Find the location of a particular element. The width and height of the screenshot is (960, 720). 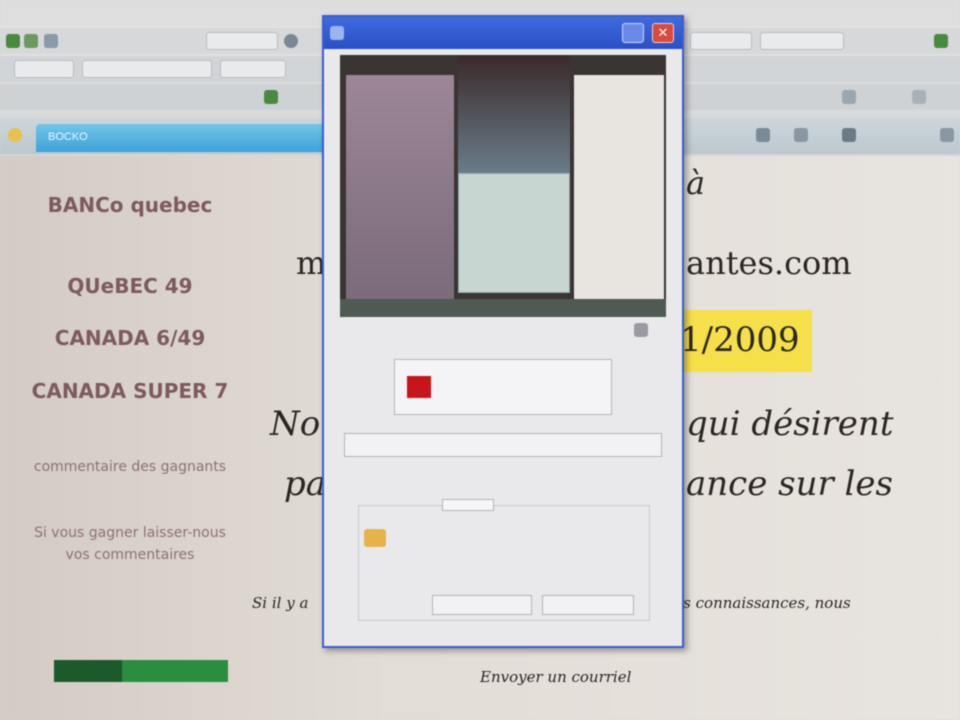

settings-icon is located at coordinates (291, 41).